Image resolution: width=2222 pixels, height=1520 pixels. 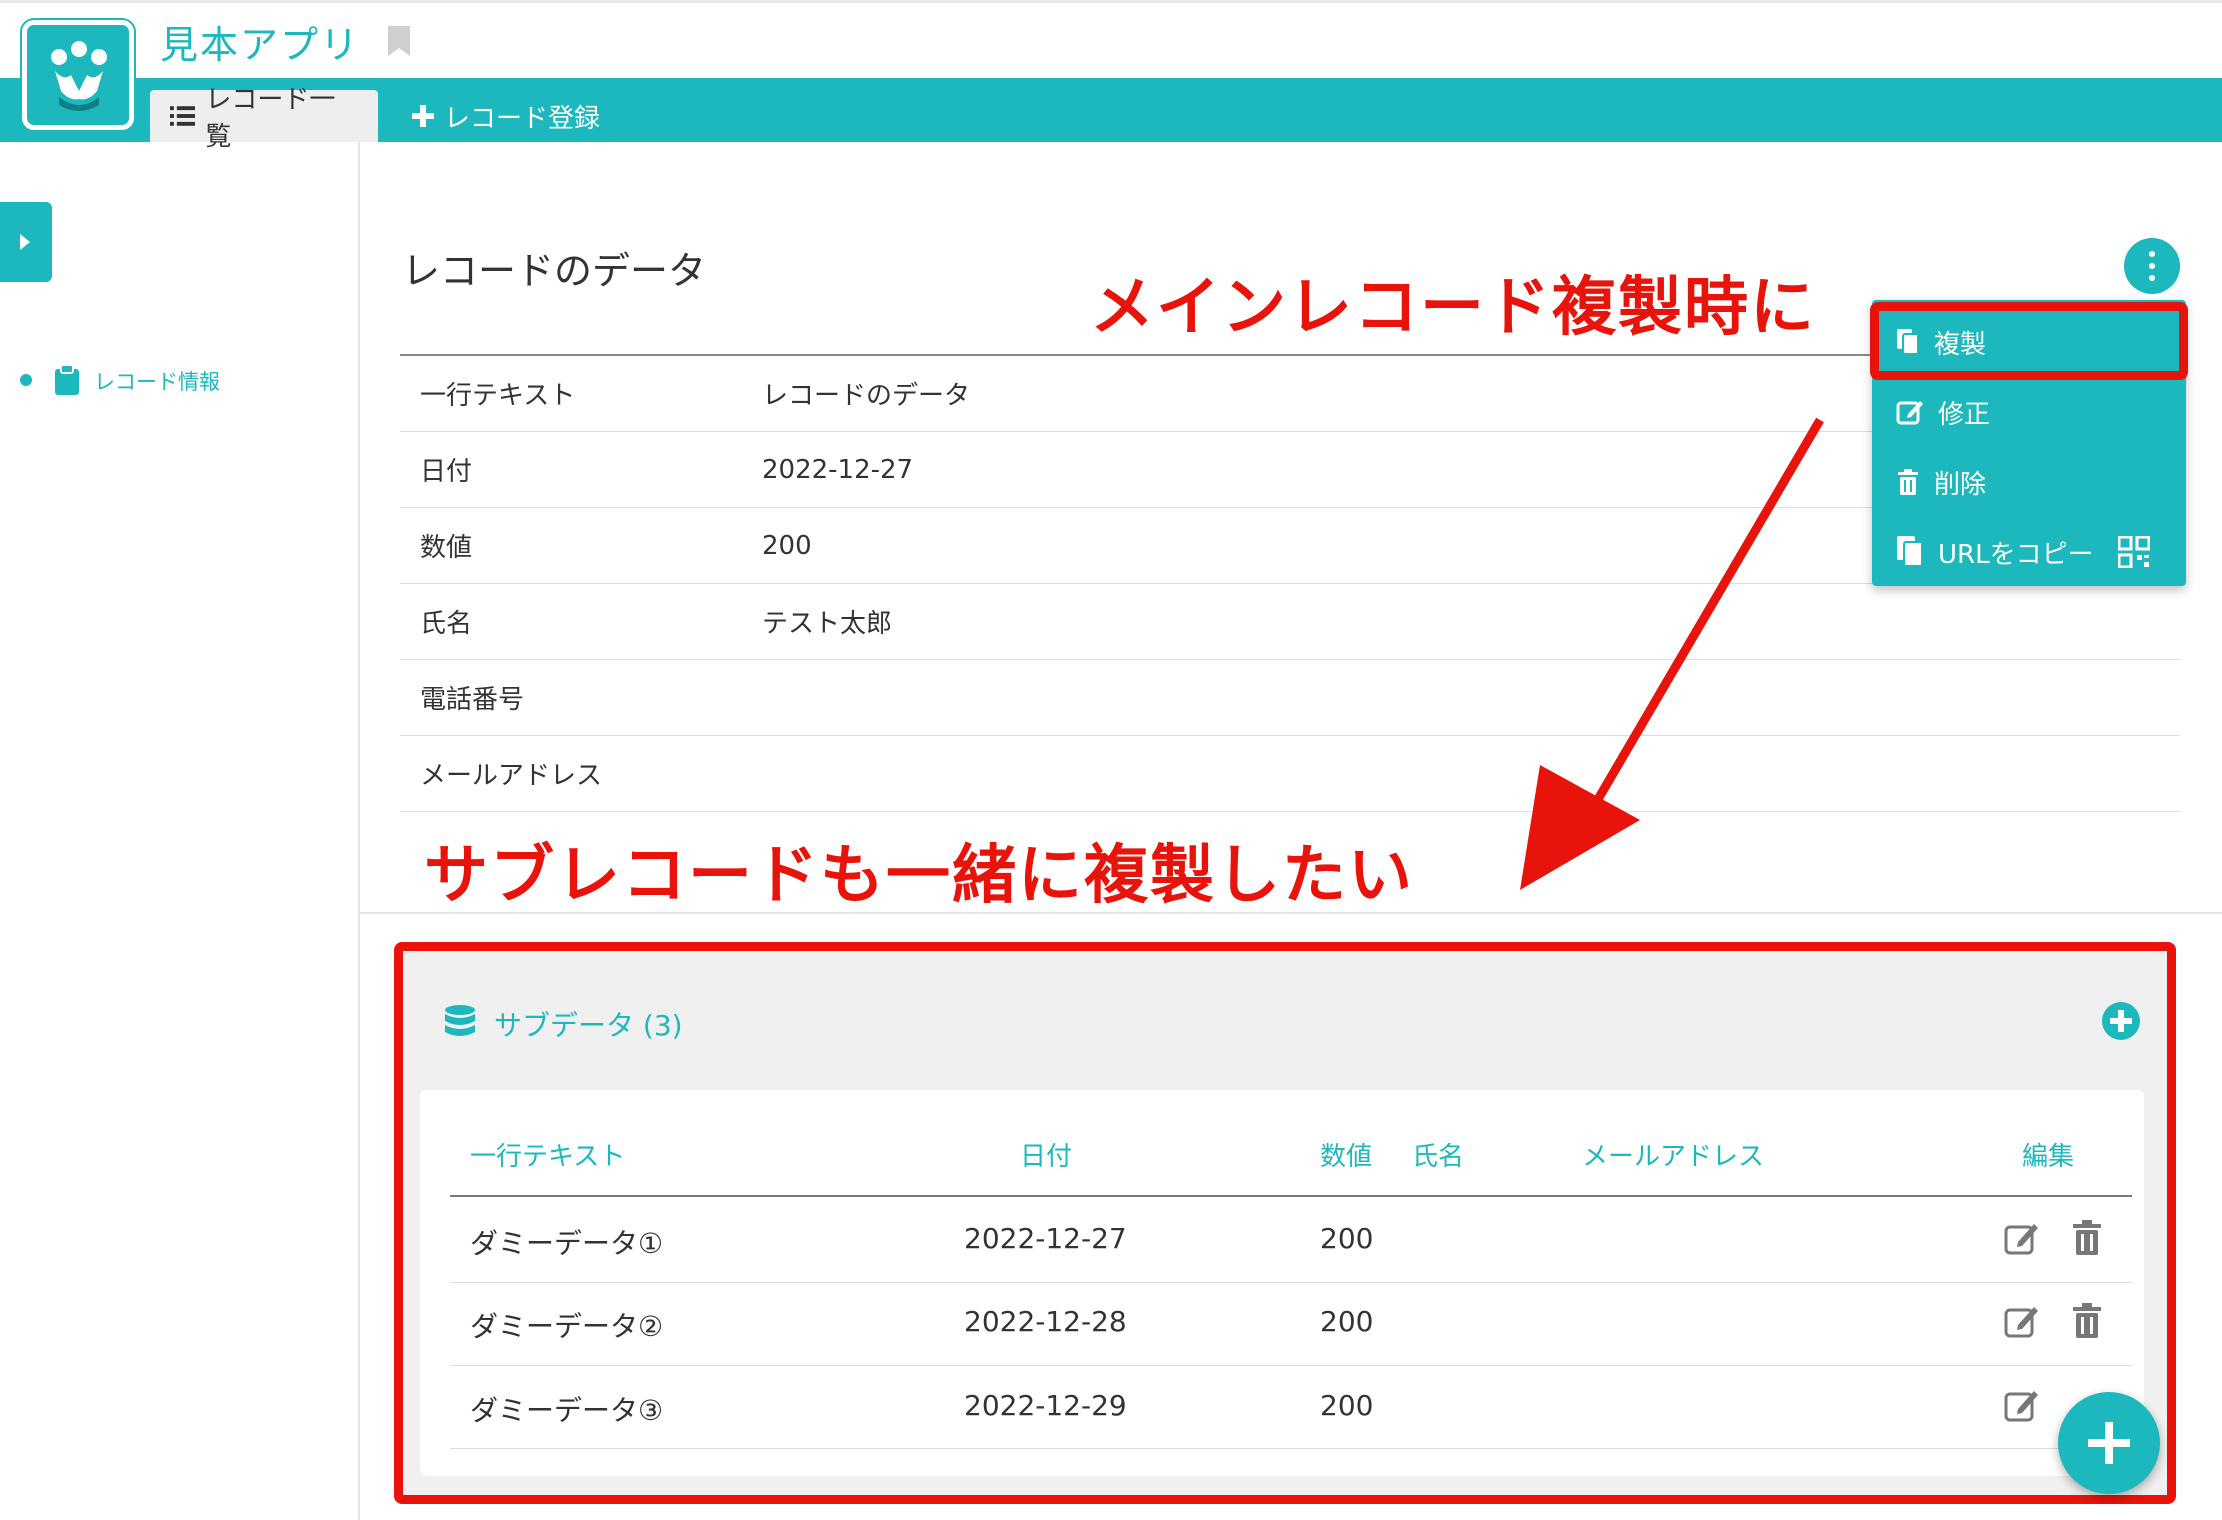 I want to click on field-label: 氏名, so click(x=446, y=624).